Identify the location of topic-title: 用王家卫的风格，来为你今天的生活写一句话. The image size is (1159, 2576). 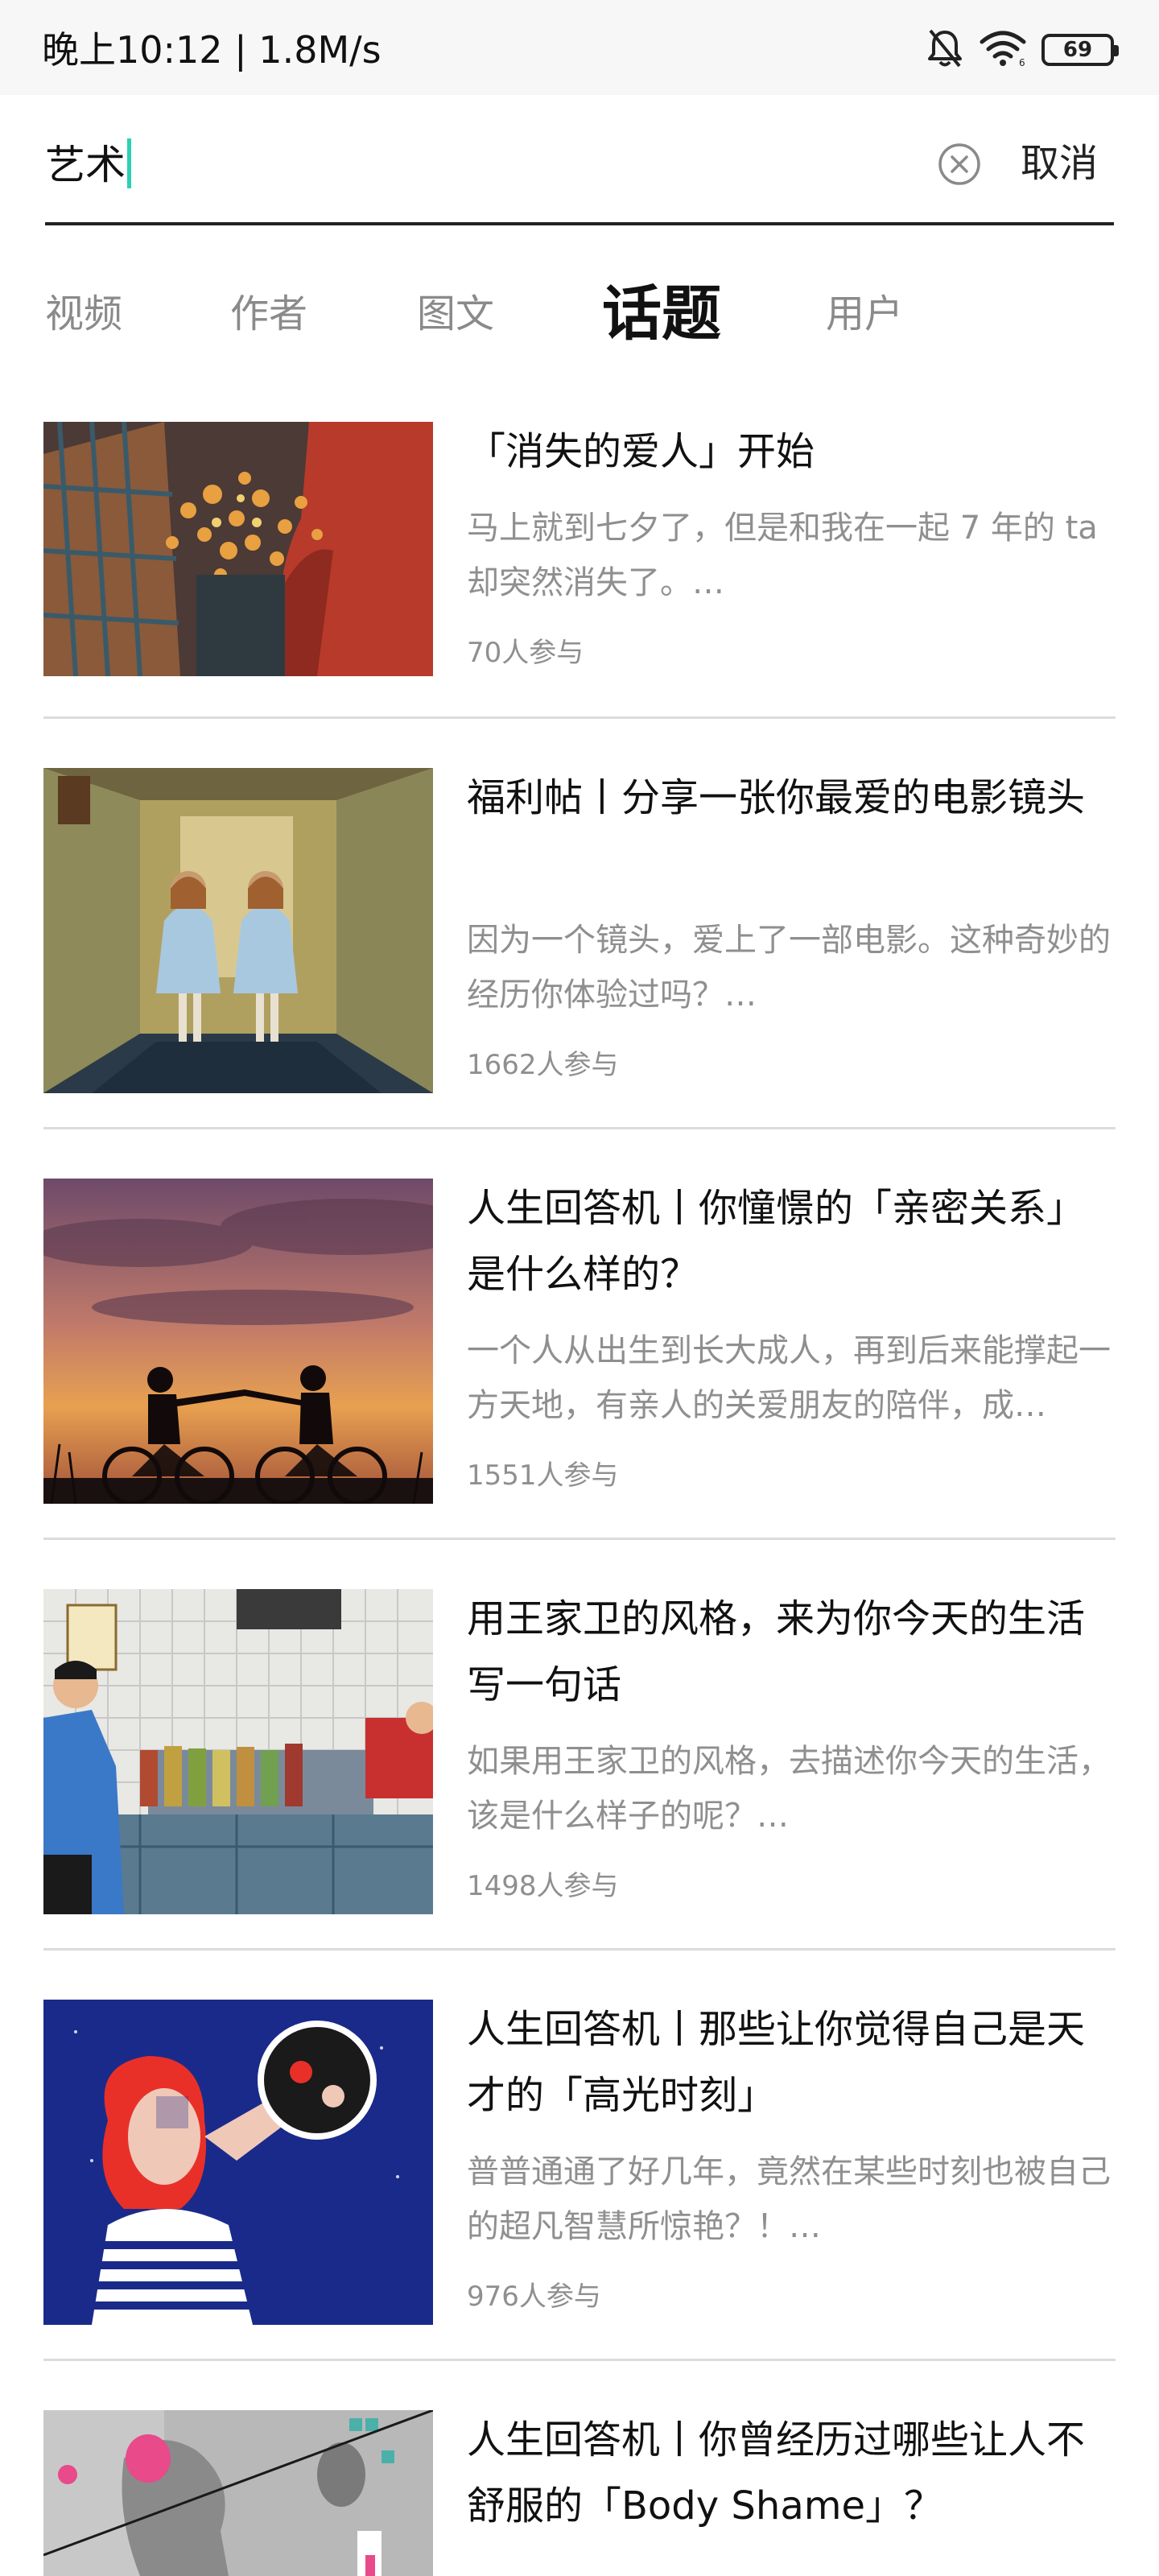
(776, 1651).